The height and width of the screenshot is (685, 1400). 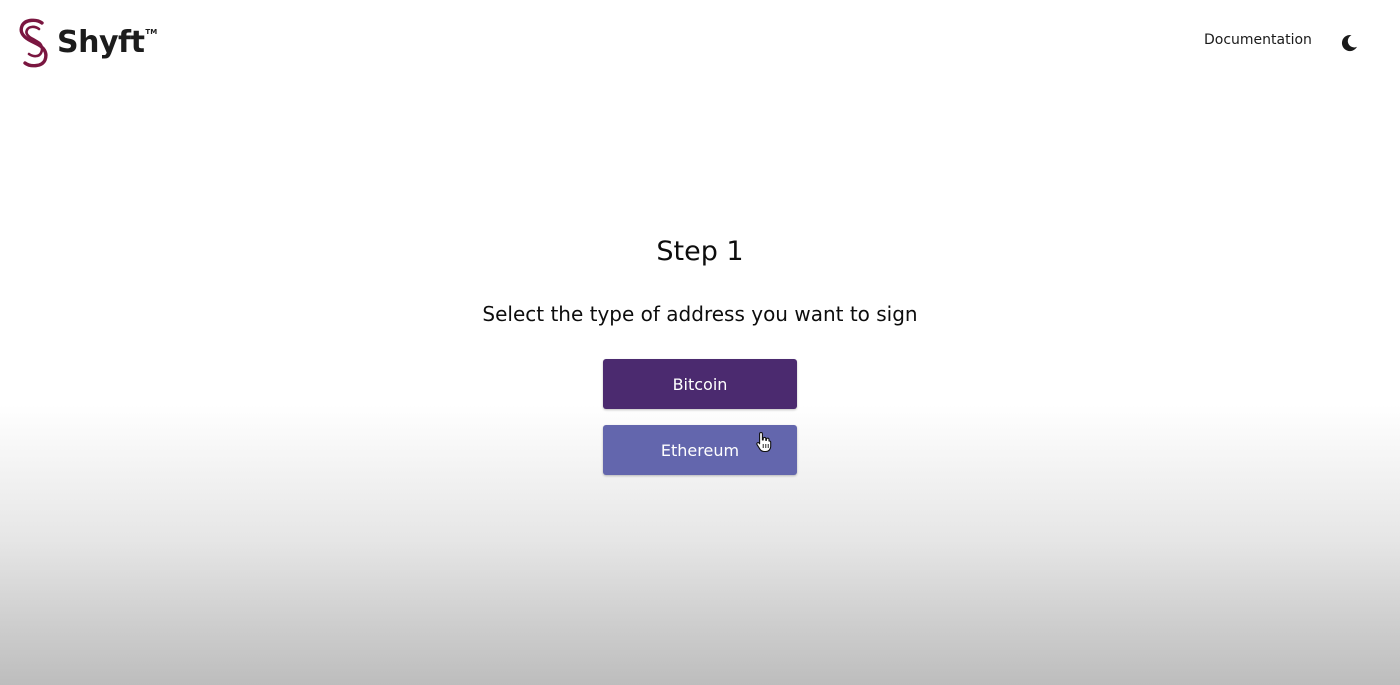 What do you see at coordinates (700, 42) in the screenshot?
I see `header: Shyft TM Documentation` at bounding box center [700, 42].